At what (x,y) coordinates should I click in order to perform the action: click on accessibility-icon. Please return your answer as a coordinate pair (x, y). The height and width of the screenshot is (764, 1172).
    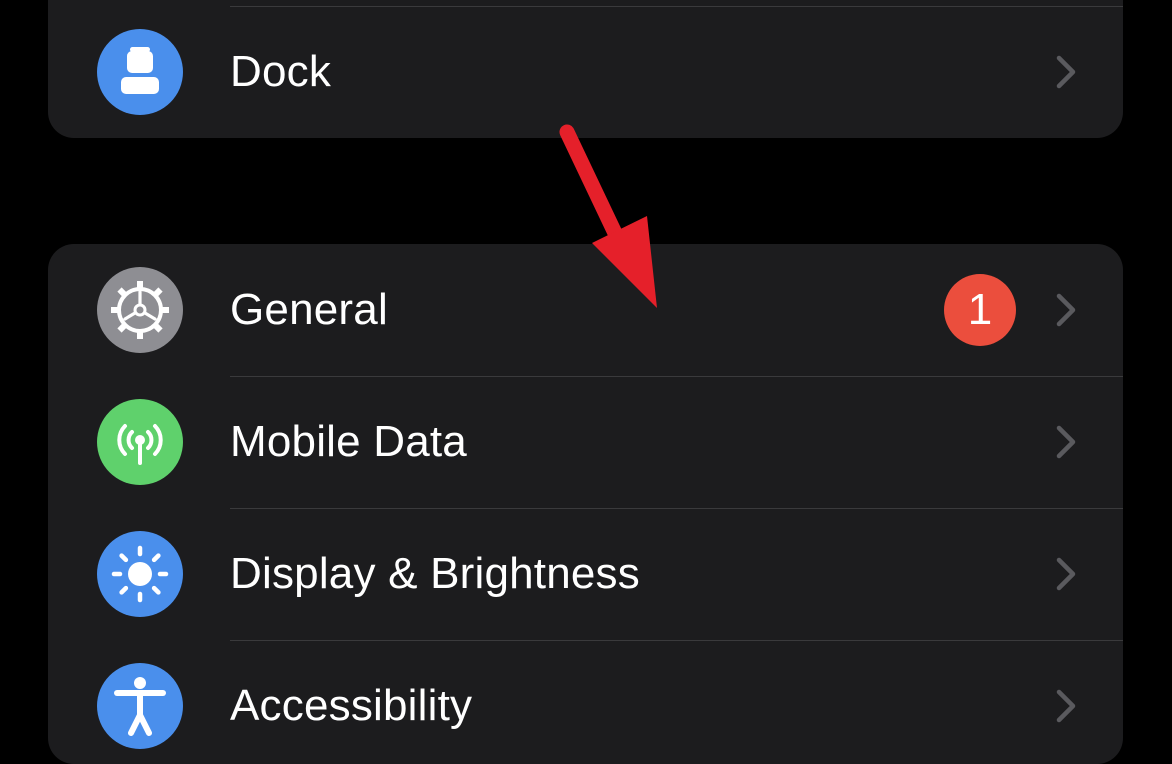
    Looking at the image, I should click on (140, 706).